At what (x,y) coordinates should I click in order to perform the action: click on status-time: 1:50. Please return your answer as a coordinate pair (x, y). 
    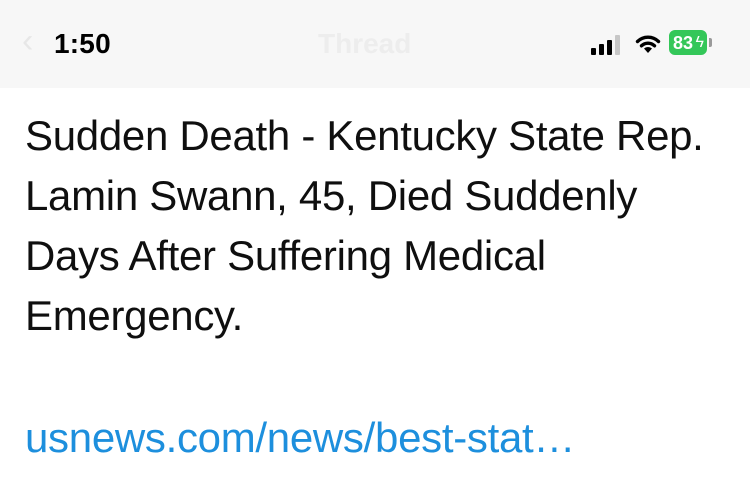
    Looking at the image, I should click on (82, 43).